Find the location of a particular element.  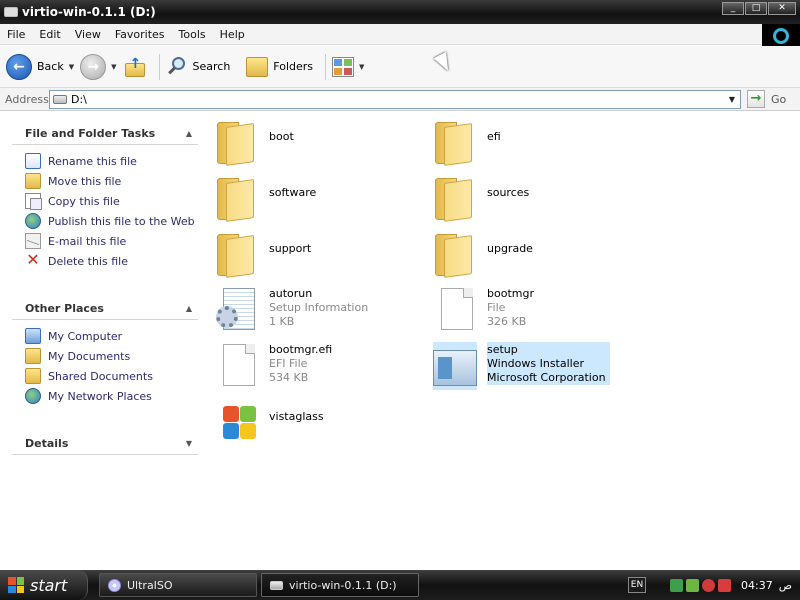

other-places-header: Other Places ▲ is located at coordinates (105, 309).